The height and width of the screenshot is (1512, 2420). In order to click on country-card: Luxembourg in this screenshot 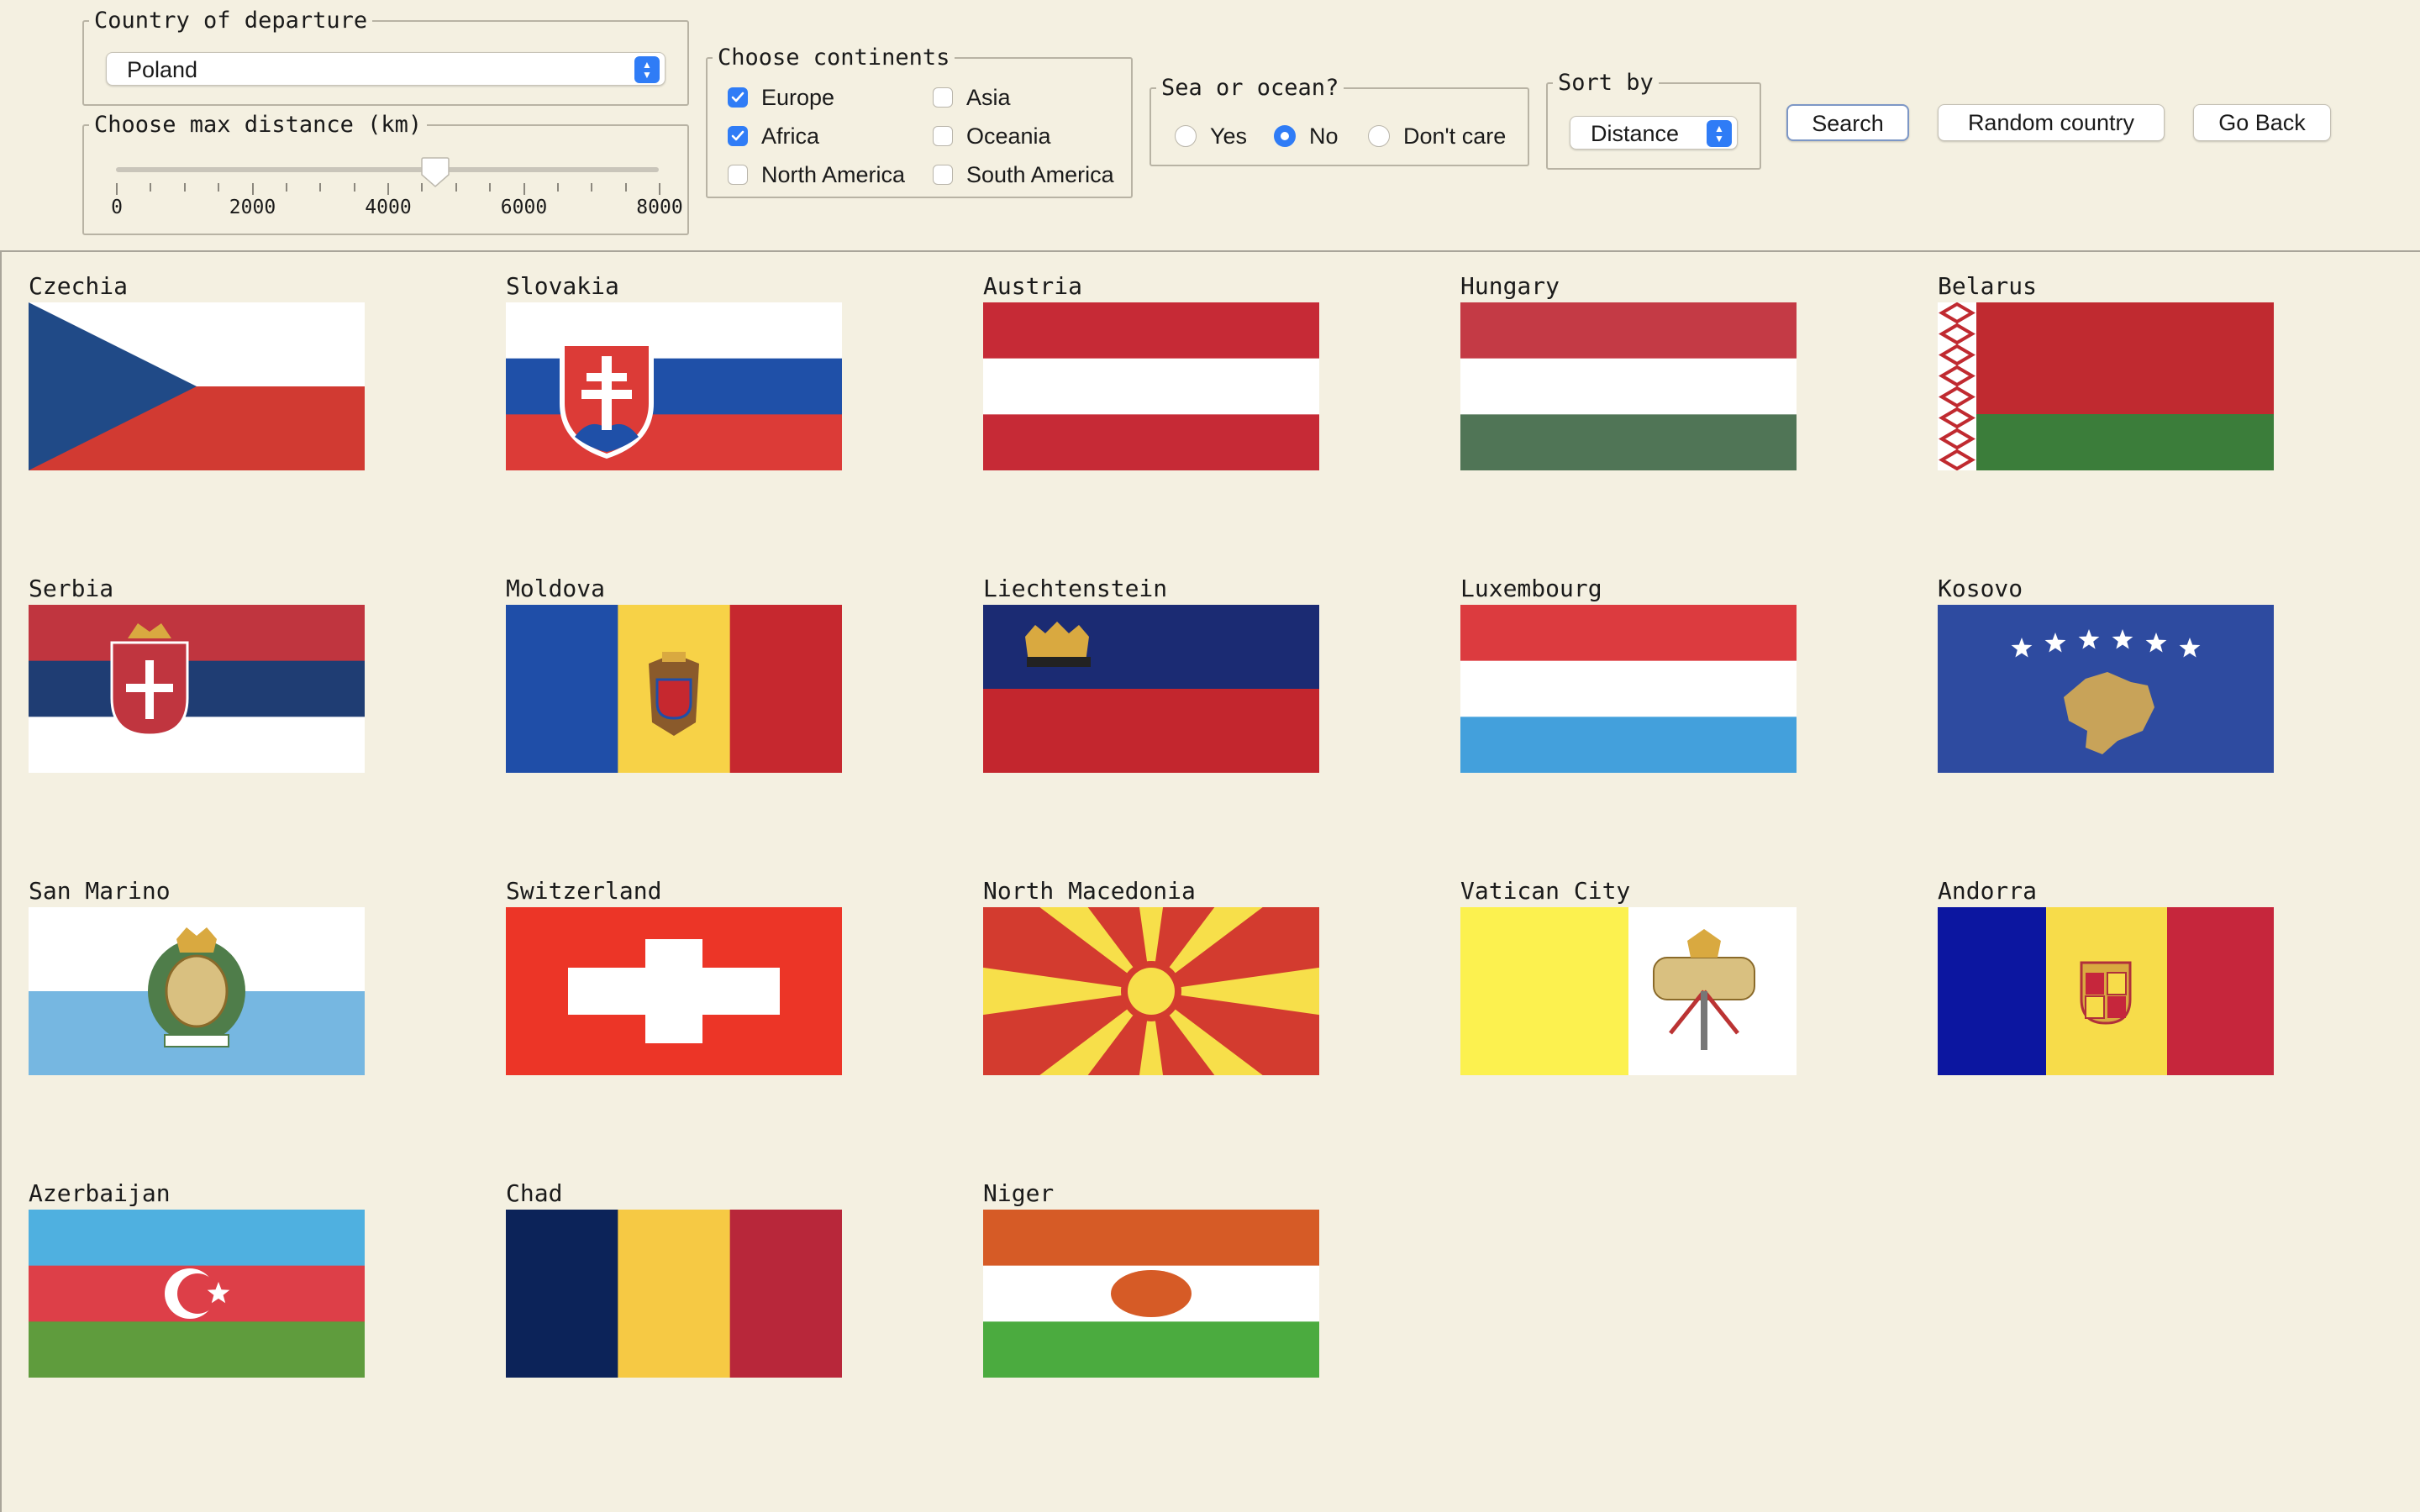, I will do `click(1628, 674)`.